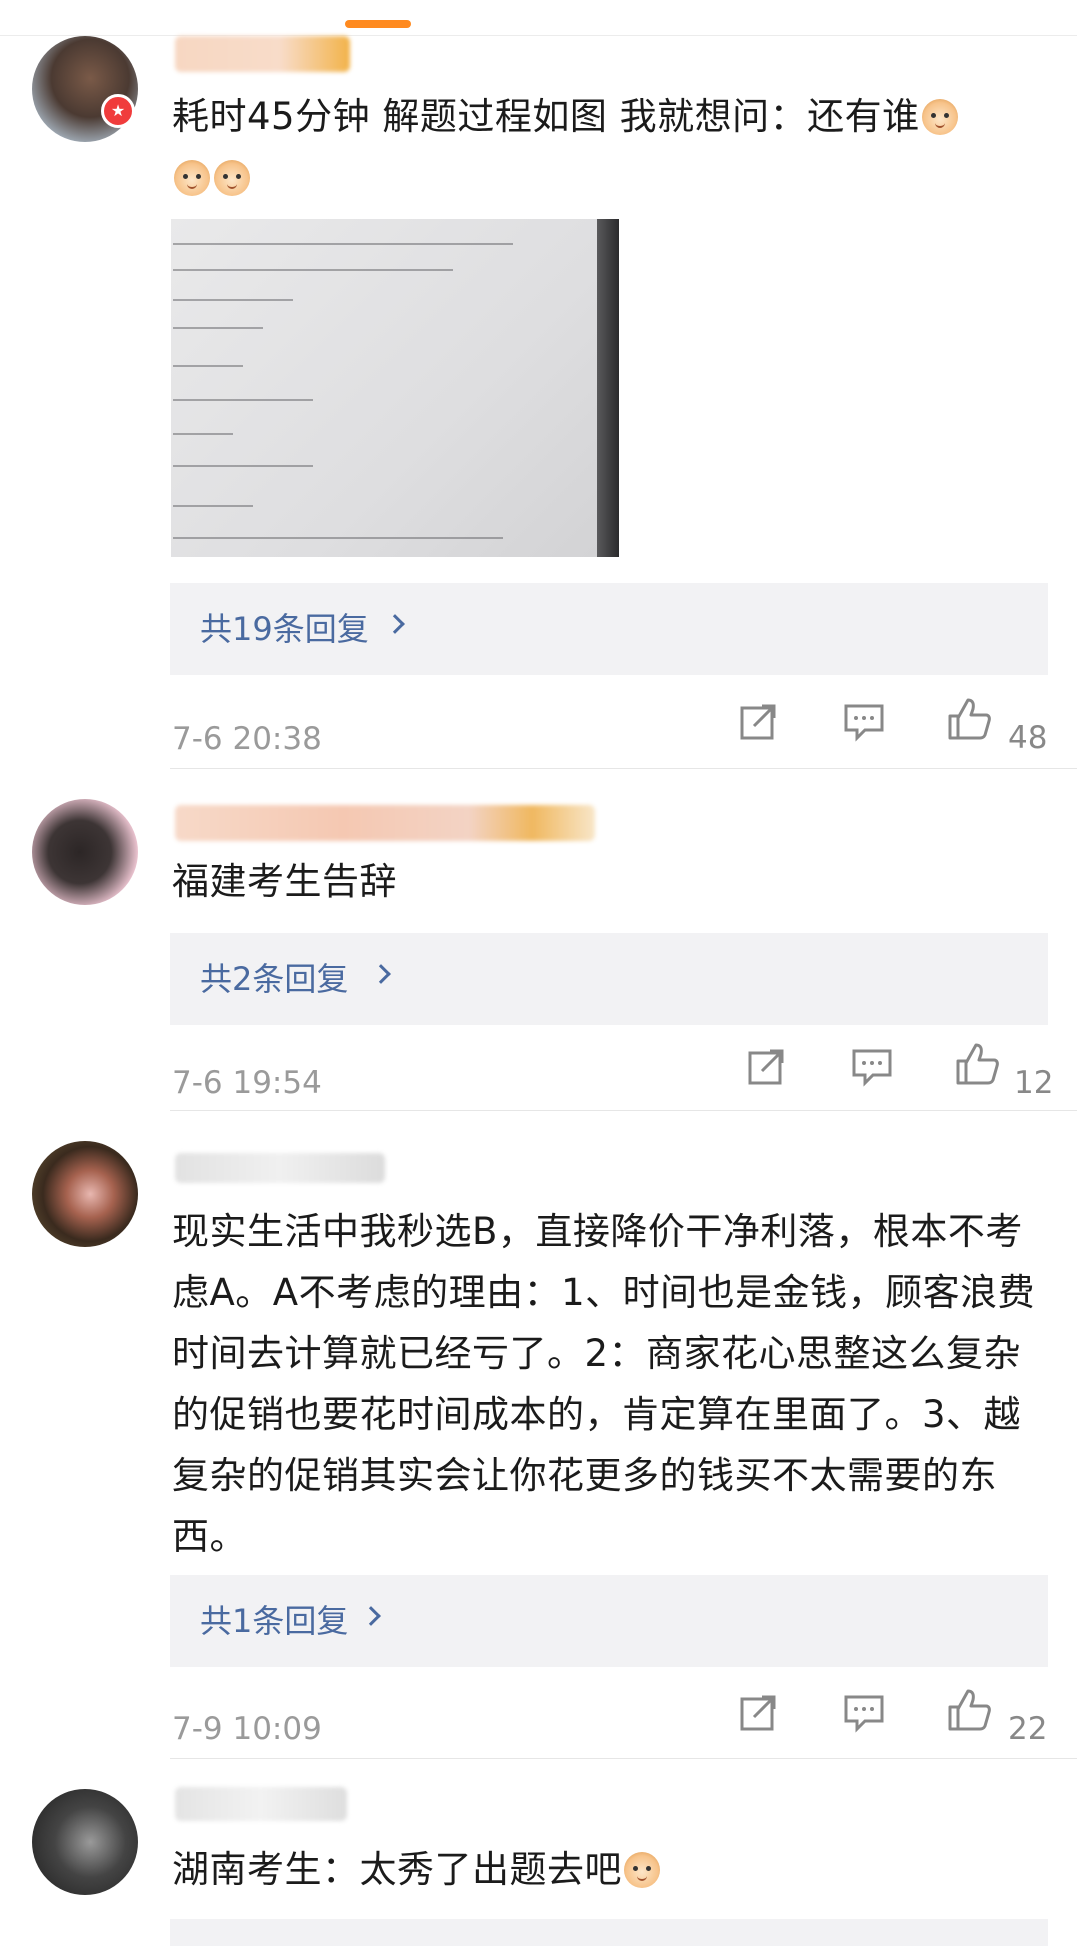 This screenshot has height=1946, width=1077. What do you see at coordinates (274, 1621) in the screenshot?
I see `replies-count: 共1条回复` at bounding box center [274, 1621].